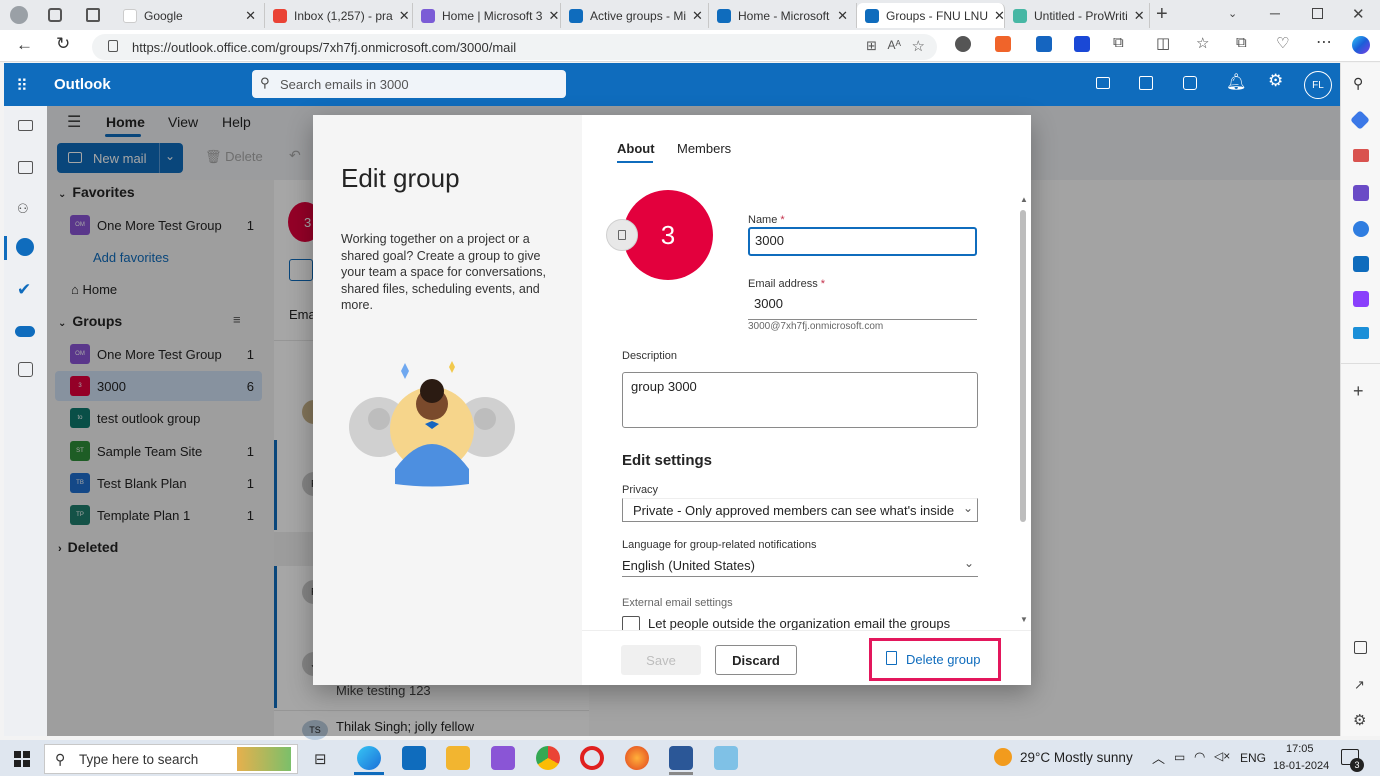 The image size is (1380, 776). What do you see at coordinates (1077, 15) in the screenshot?
I see `browser-tab: Untitled - ProWriti ✕` at bounding box center [1077, 15].